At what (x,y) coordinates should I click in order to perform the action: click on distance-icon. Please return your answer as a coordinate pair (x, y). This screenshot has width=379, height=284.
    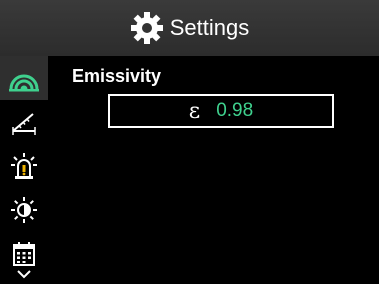
    Looking at the image, I should click on (24, 124).